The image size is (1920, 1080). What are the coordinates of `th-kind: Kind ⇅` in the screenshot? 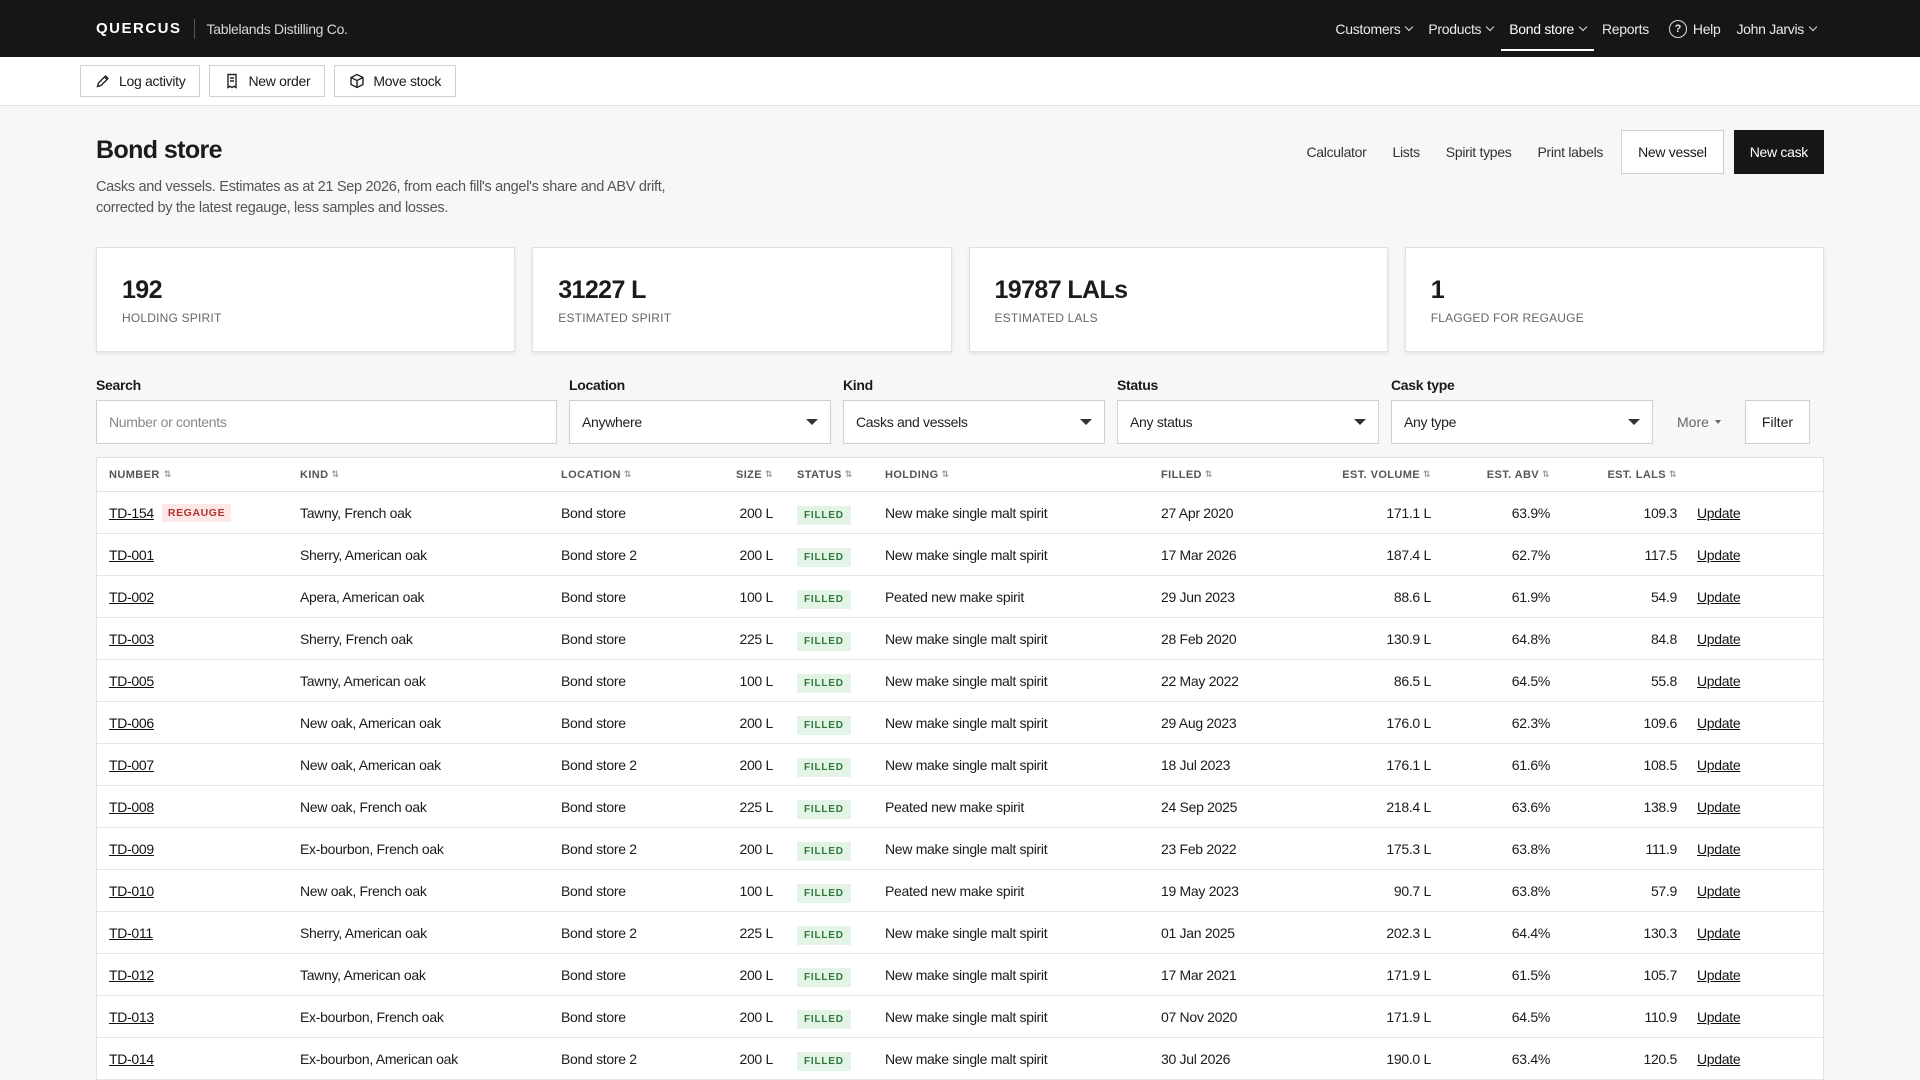 It's located at (430, 475).